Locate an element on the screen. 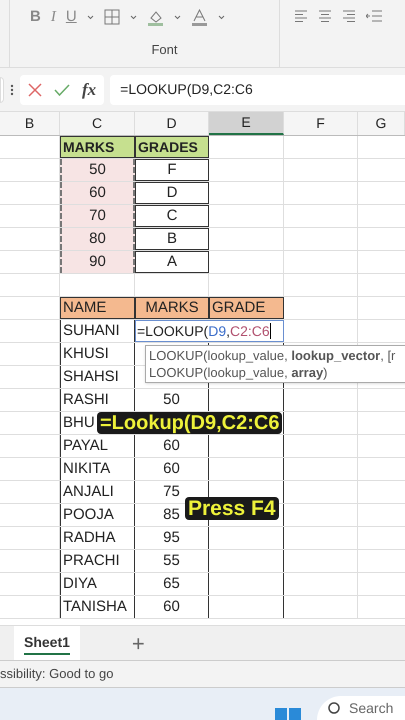 This screenshot has width=405, height=720. formula-field: =LOOKUP(D9,C2:C6 is located at coordinates (257, 89).